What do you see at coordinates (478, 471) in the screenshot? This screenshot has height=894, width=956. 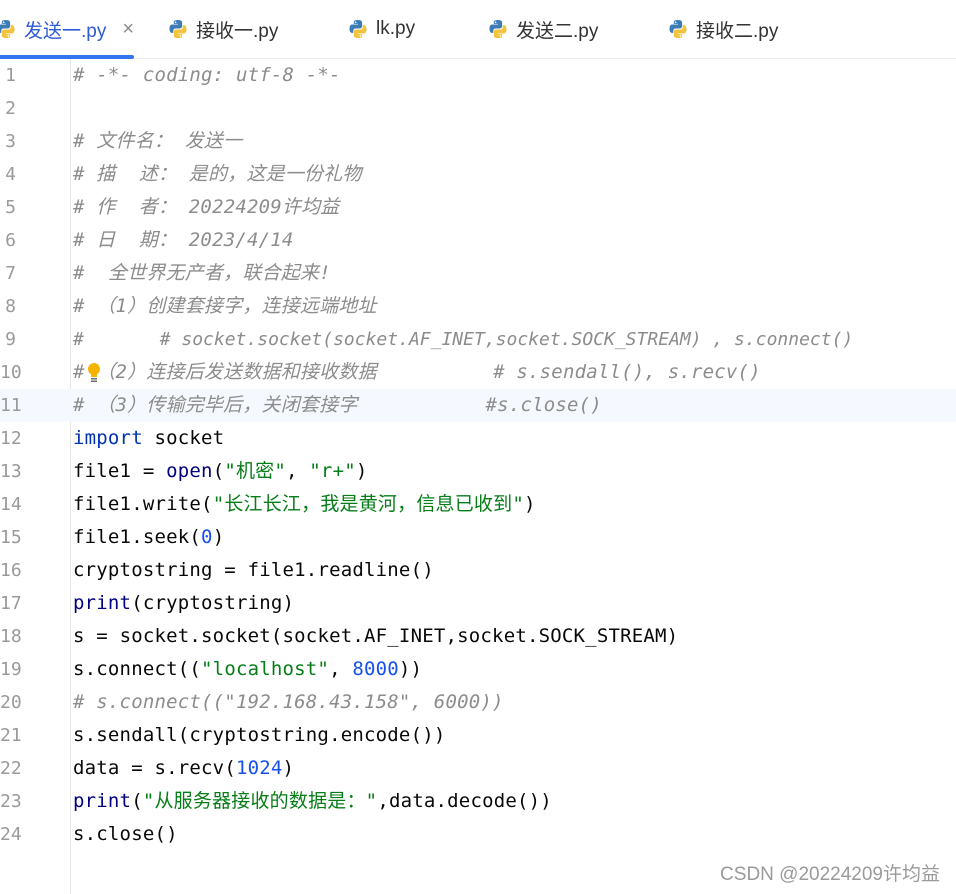 I see `code-line: 13 file1 = open("机密", "r+")` at bounding box center [478, 471].